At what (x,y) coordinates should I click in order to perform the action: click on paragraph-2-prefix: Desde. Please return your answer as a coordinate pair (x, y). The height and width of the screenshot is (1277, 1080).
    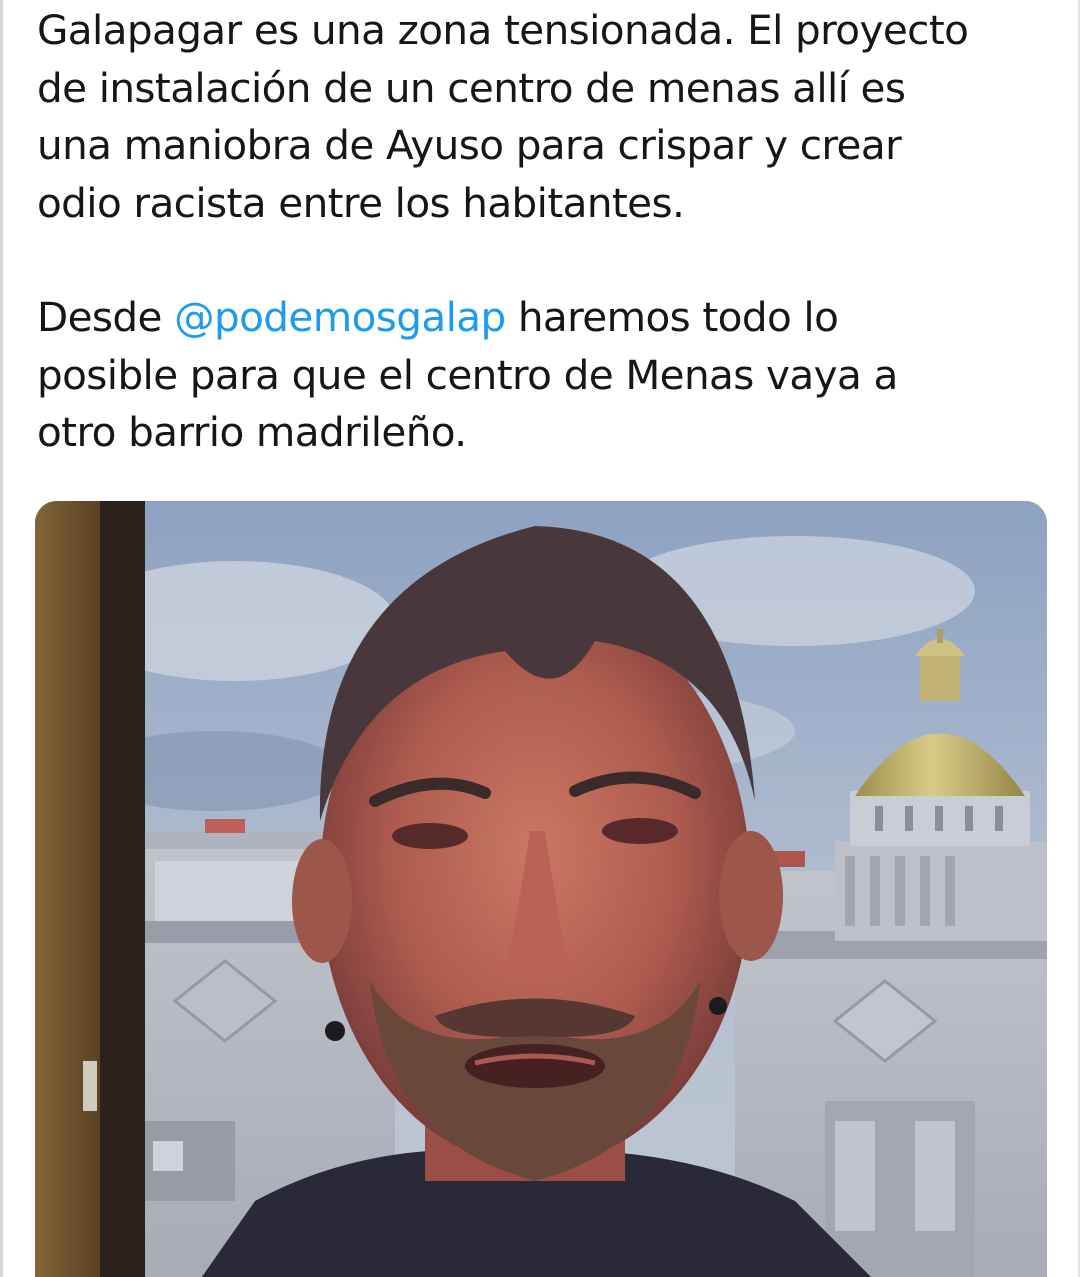
    Looking at the image, I should click on (106, 317).